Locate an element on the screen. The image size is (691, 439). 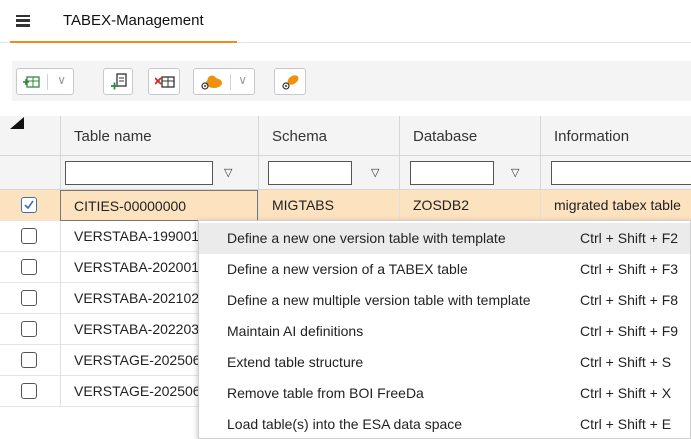
column-header-information: Information is located at coordinates (615, 136).